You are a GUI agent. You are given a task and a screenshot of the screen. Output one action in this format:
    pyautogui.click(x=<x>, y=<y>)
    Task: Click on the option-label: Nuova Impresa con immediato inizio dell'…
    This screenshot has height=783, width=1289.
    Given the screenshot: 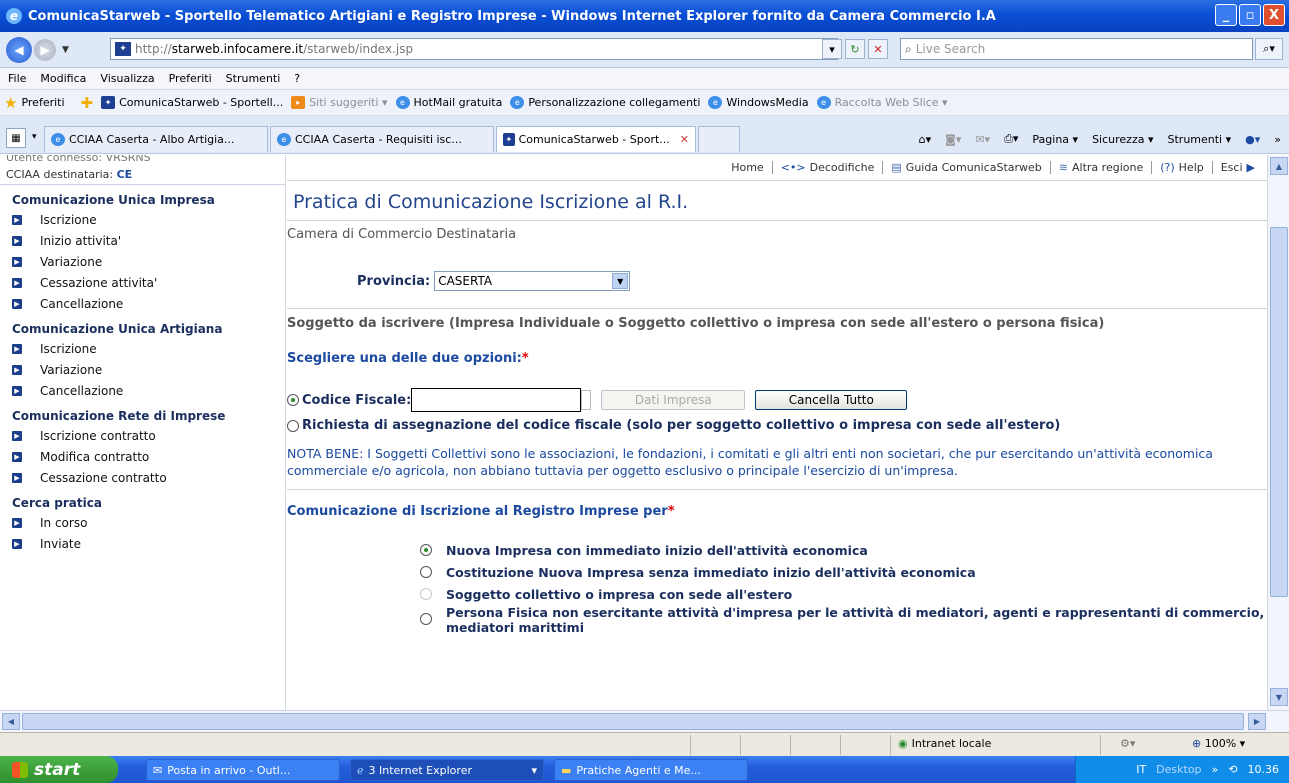 What is the action you would take?
    pyautogui.click(x=657, y=550)
    